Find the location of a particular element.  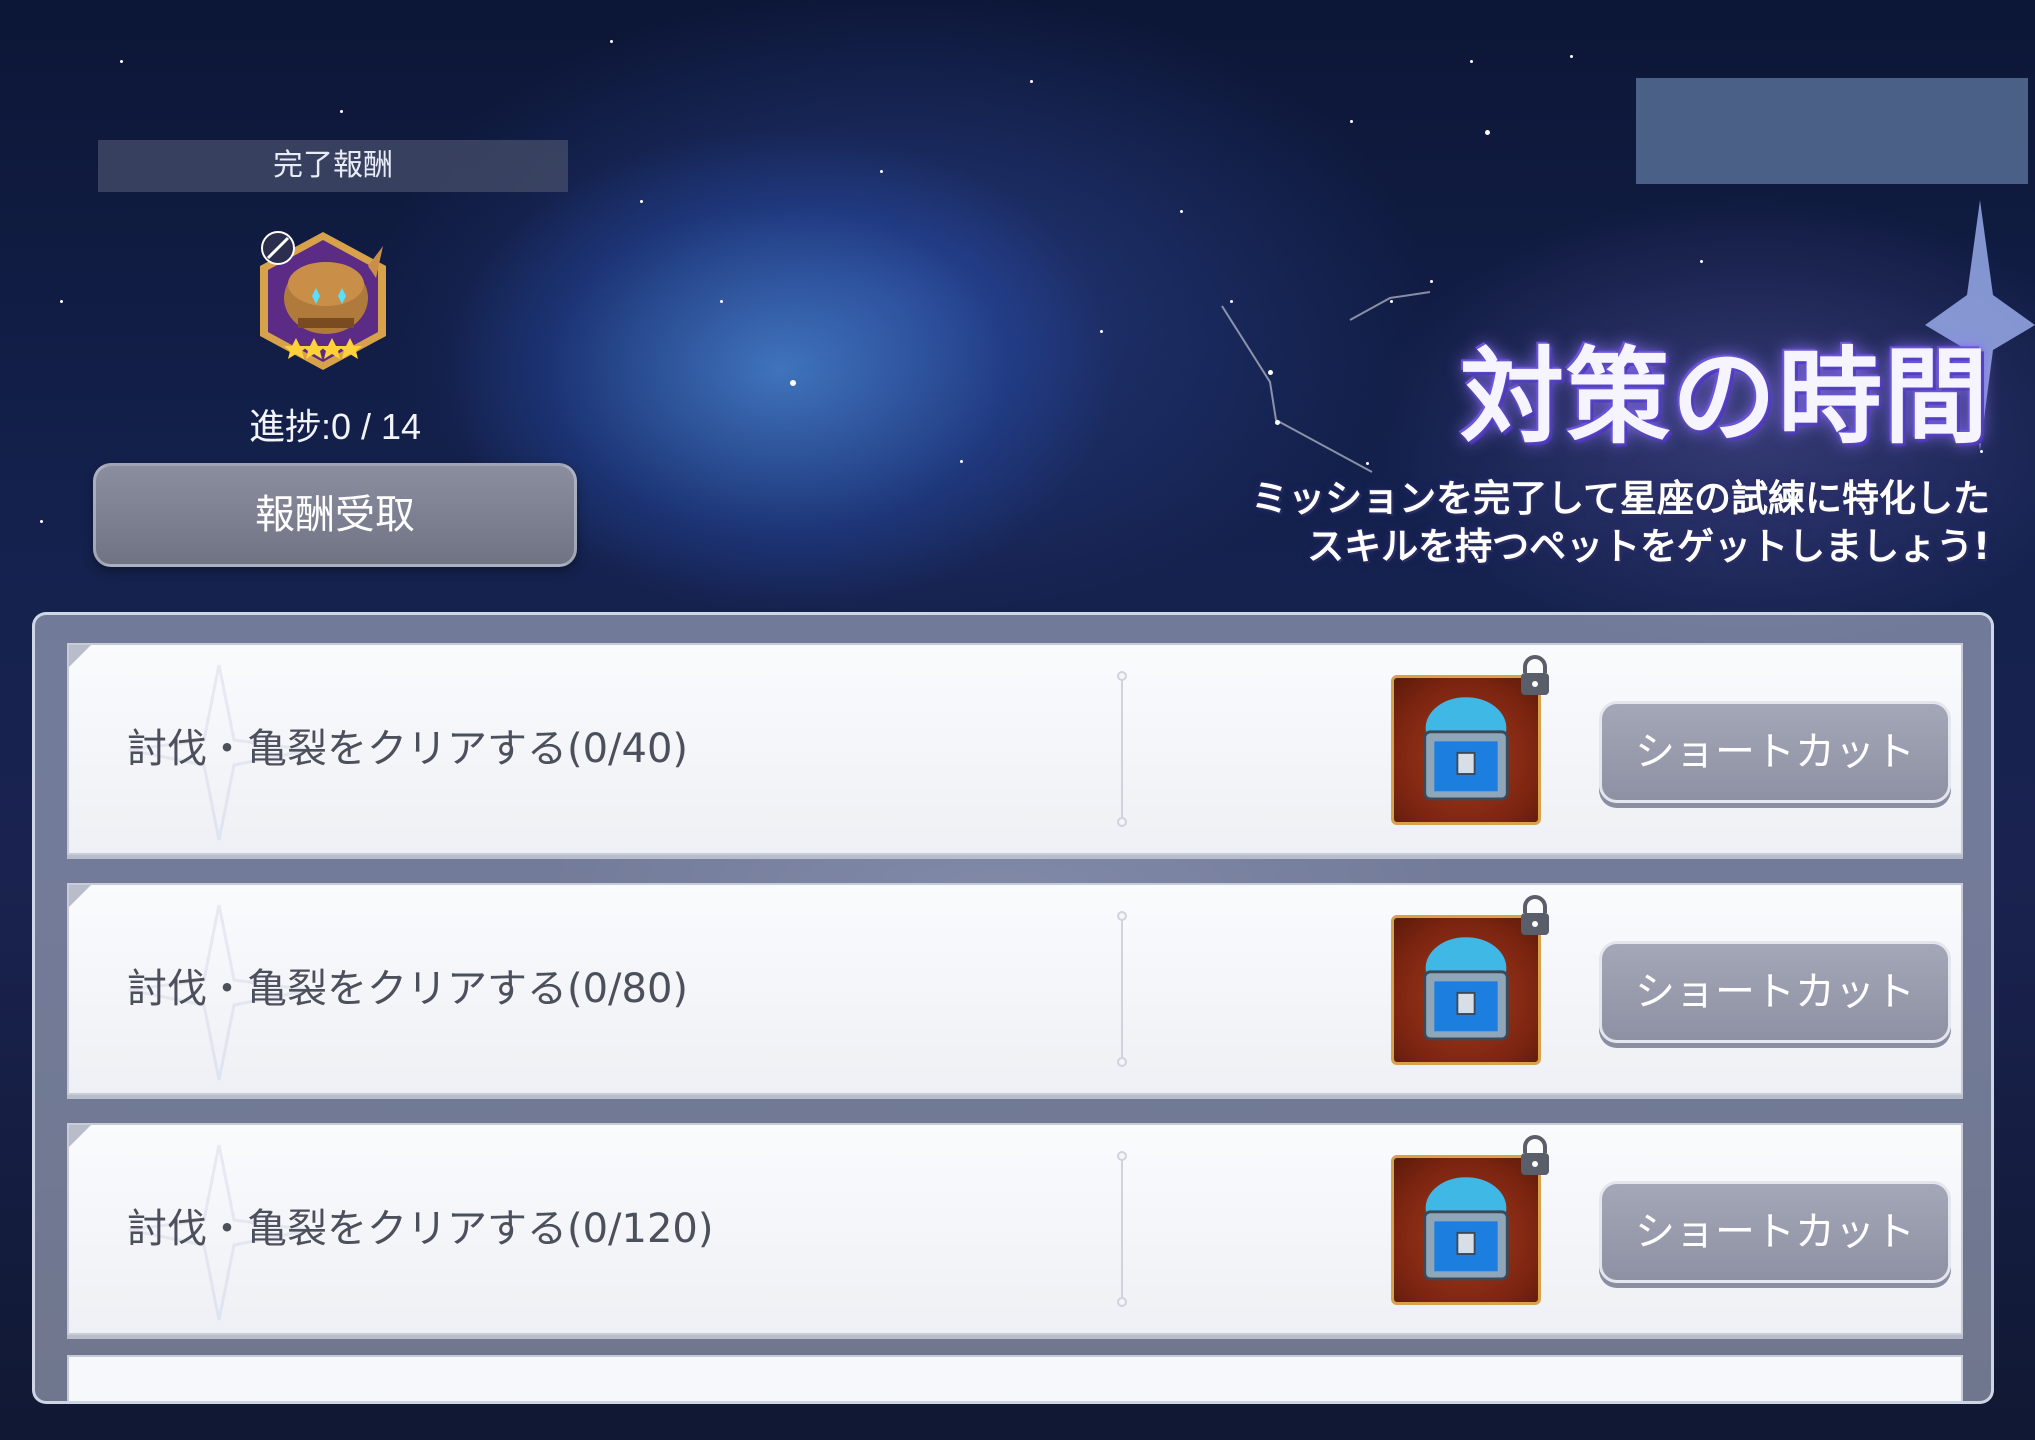

mission-row: 討伐・亀裂をクリアする(0/120) ショートカット is located at coordinates (1015, 1229).